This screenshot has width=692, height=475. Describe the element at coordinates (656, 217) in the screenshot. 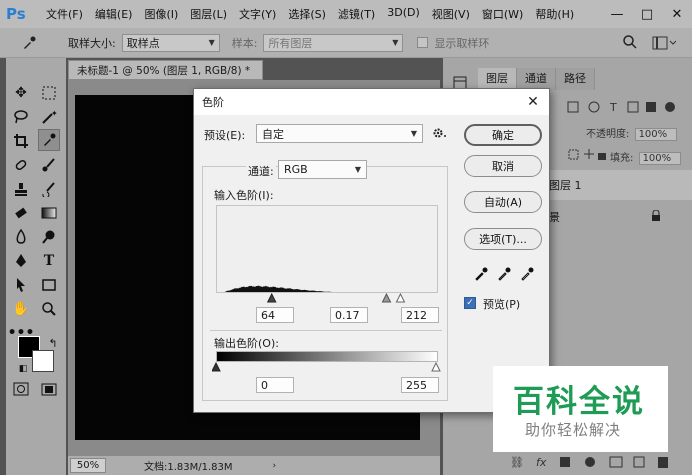

I see `lock-icon` at that location.